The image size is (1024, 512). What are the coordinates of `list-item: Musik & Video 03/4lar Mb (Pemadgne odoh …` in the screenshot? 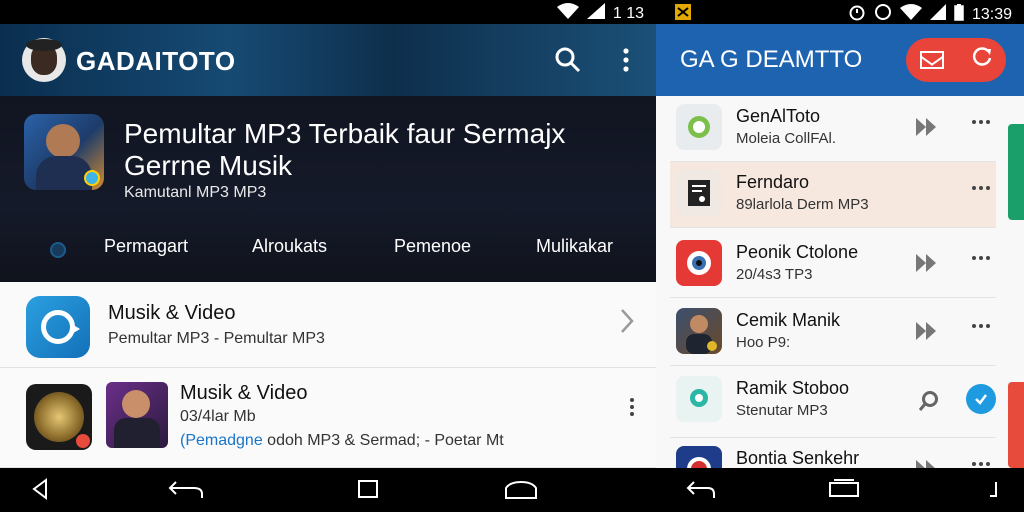 It's located at (328, 418).